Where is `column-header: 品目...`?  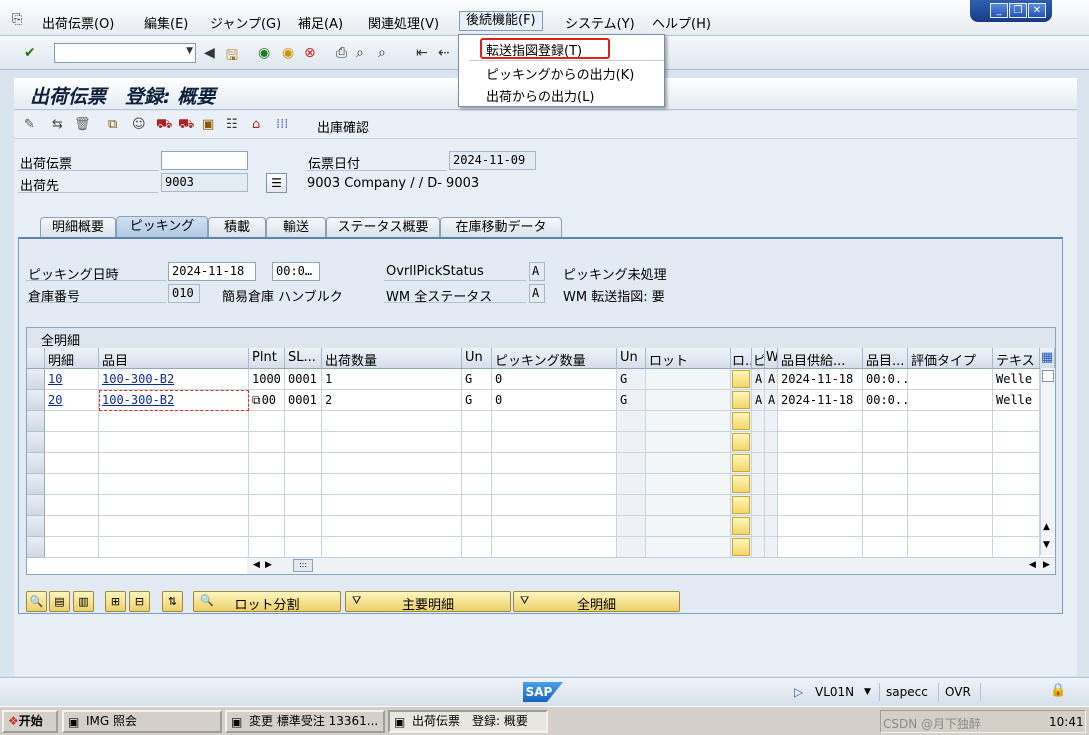
column-header: 品目... is located at coordinates (885, 358).